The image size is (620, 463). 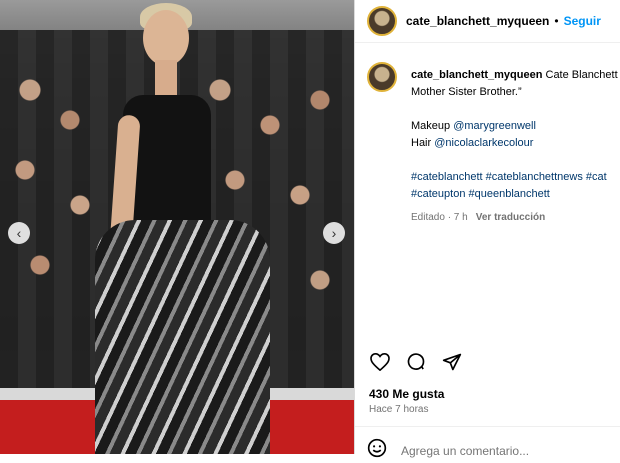 What do you see at coordinates (431, 126) in the screenshot?
I see `makeup-label: Makeup` at bounding box center [431, 126].